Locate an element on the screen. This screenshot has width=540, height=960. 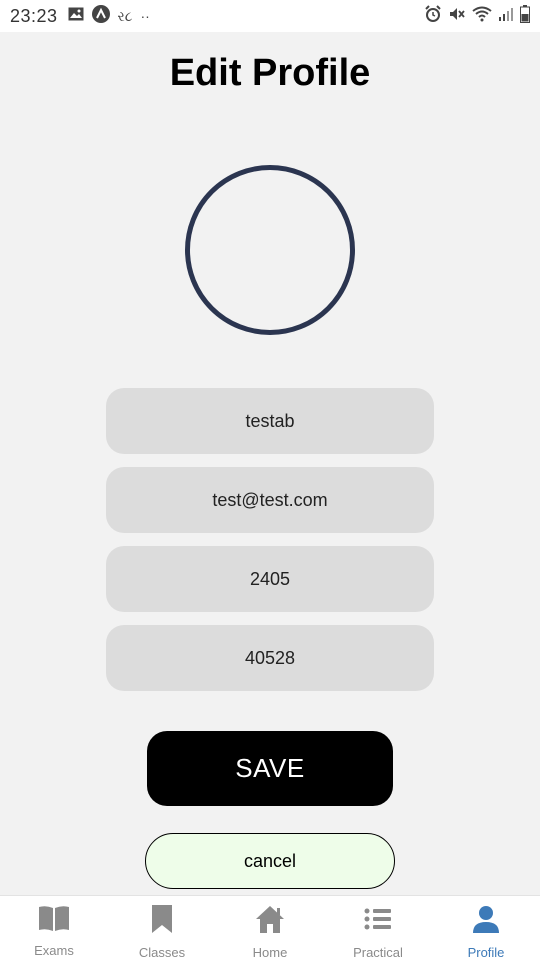
tab-classes: Classes is located at coordinates (162, 928).